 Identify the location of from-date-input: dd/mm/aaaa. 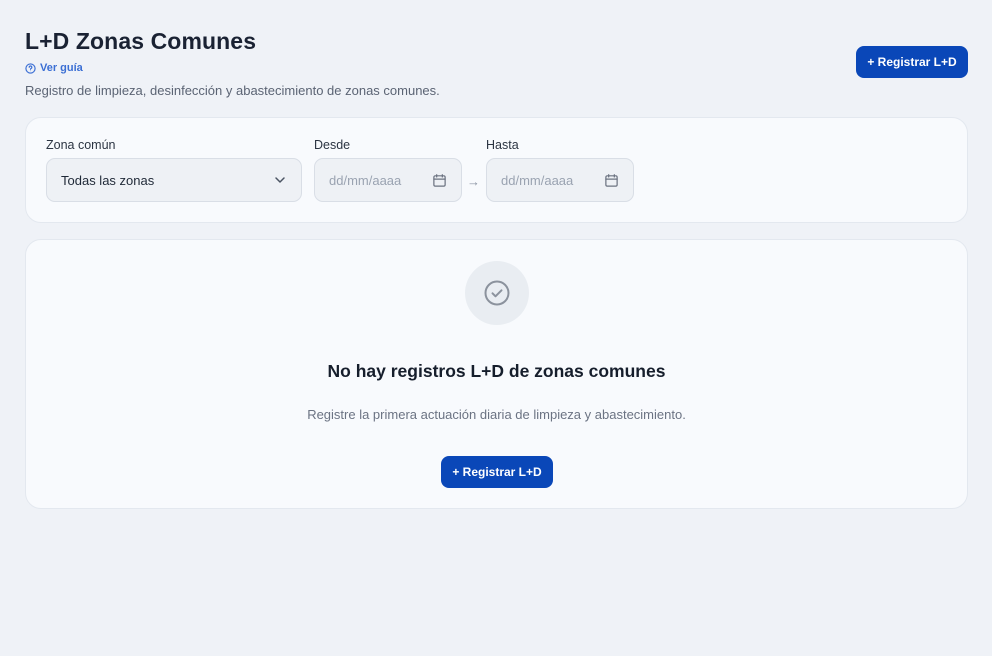
(388, 180).